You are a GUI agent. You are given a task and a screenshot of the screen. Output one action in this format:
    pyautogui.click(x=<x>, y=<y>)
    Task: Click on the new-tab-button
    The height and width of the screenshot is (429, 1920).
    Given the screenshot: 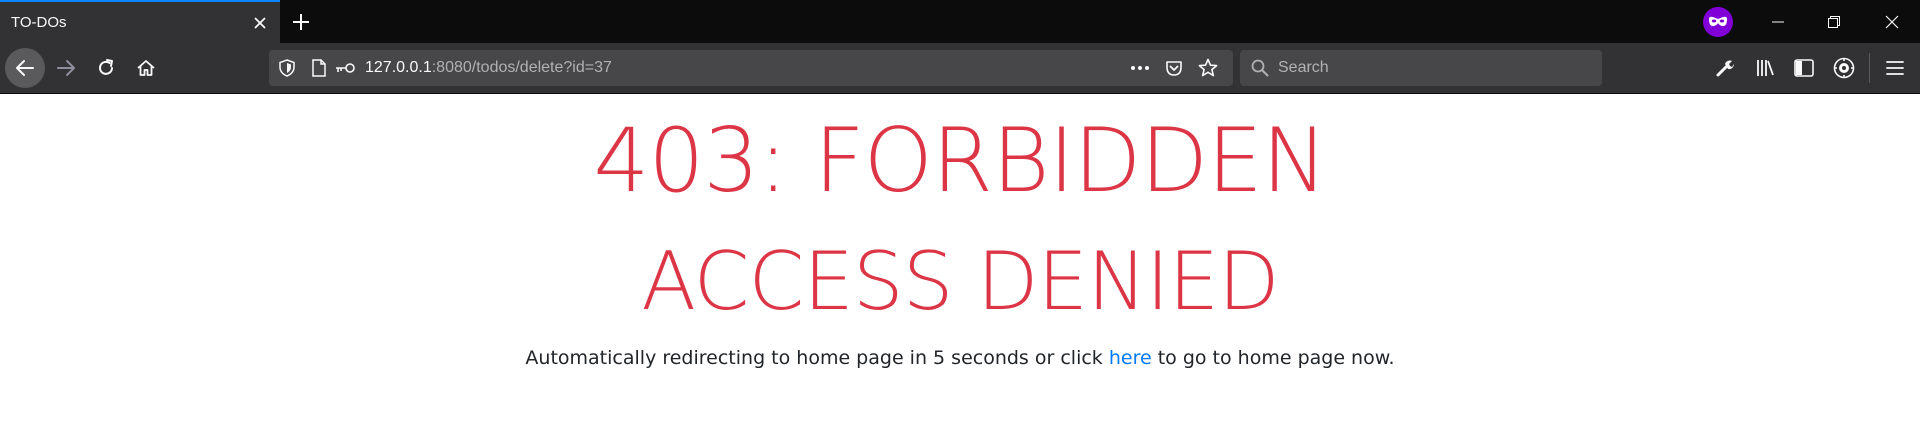 What is the action you would take?
    pyautogui.click(x=301, y=22)
    